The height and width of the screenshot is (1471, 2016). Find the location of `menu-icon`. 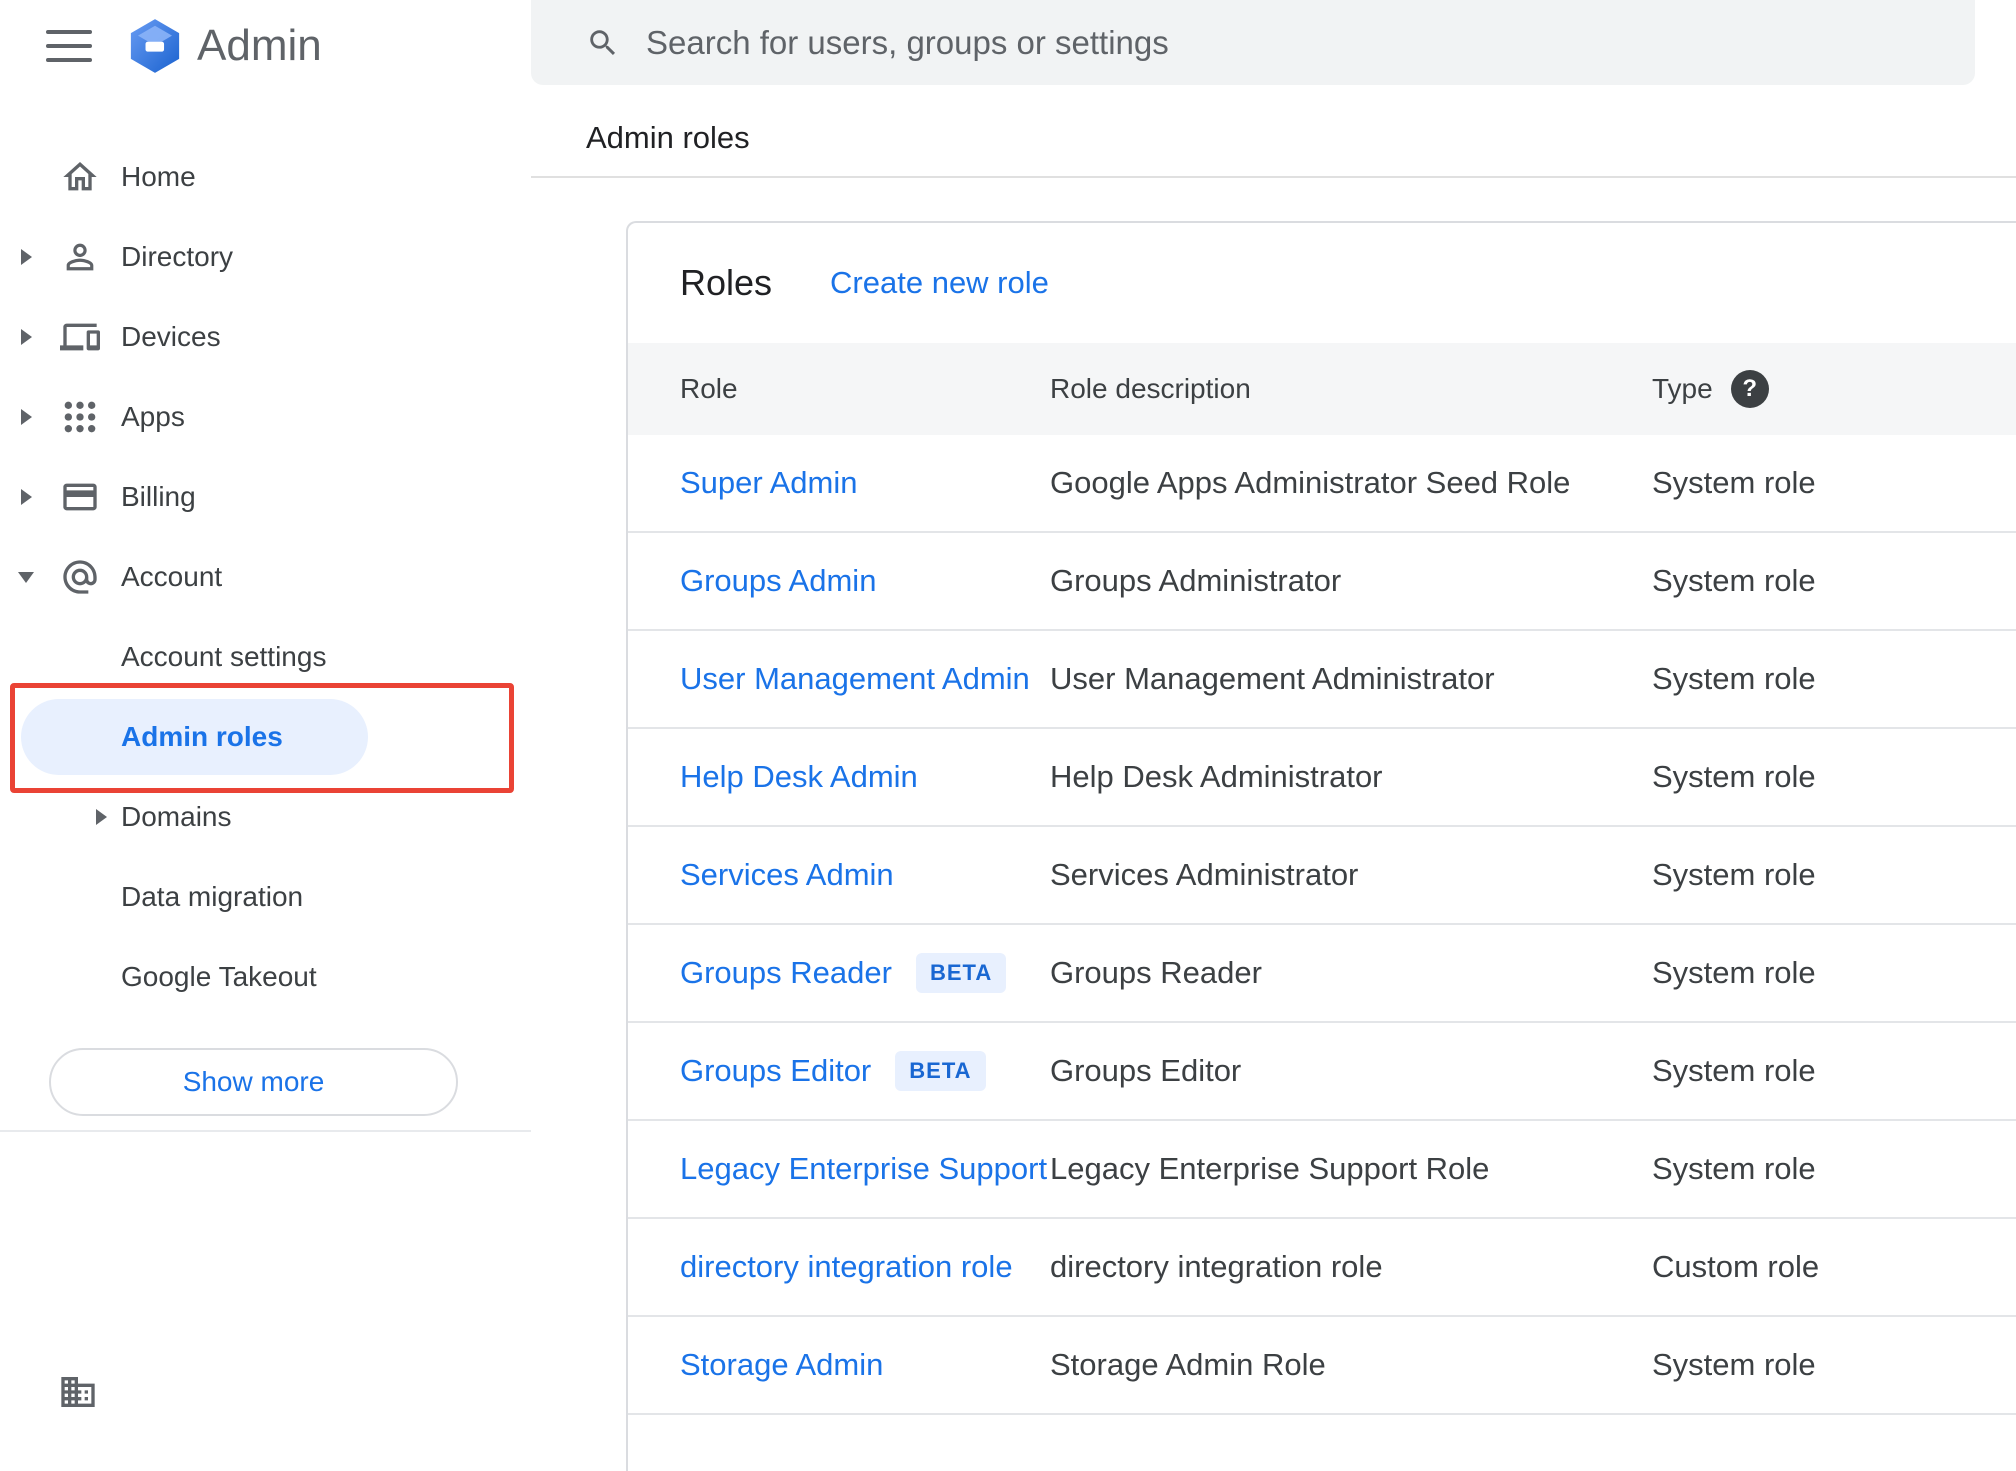

menu-icon is located at coordinates (69, 46).